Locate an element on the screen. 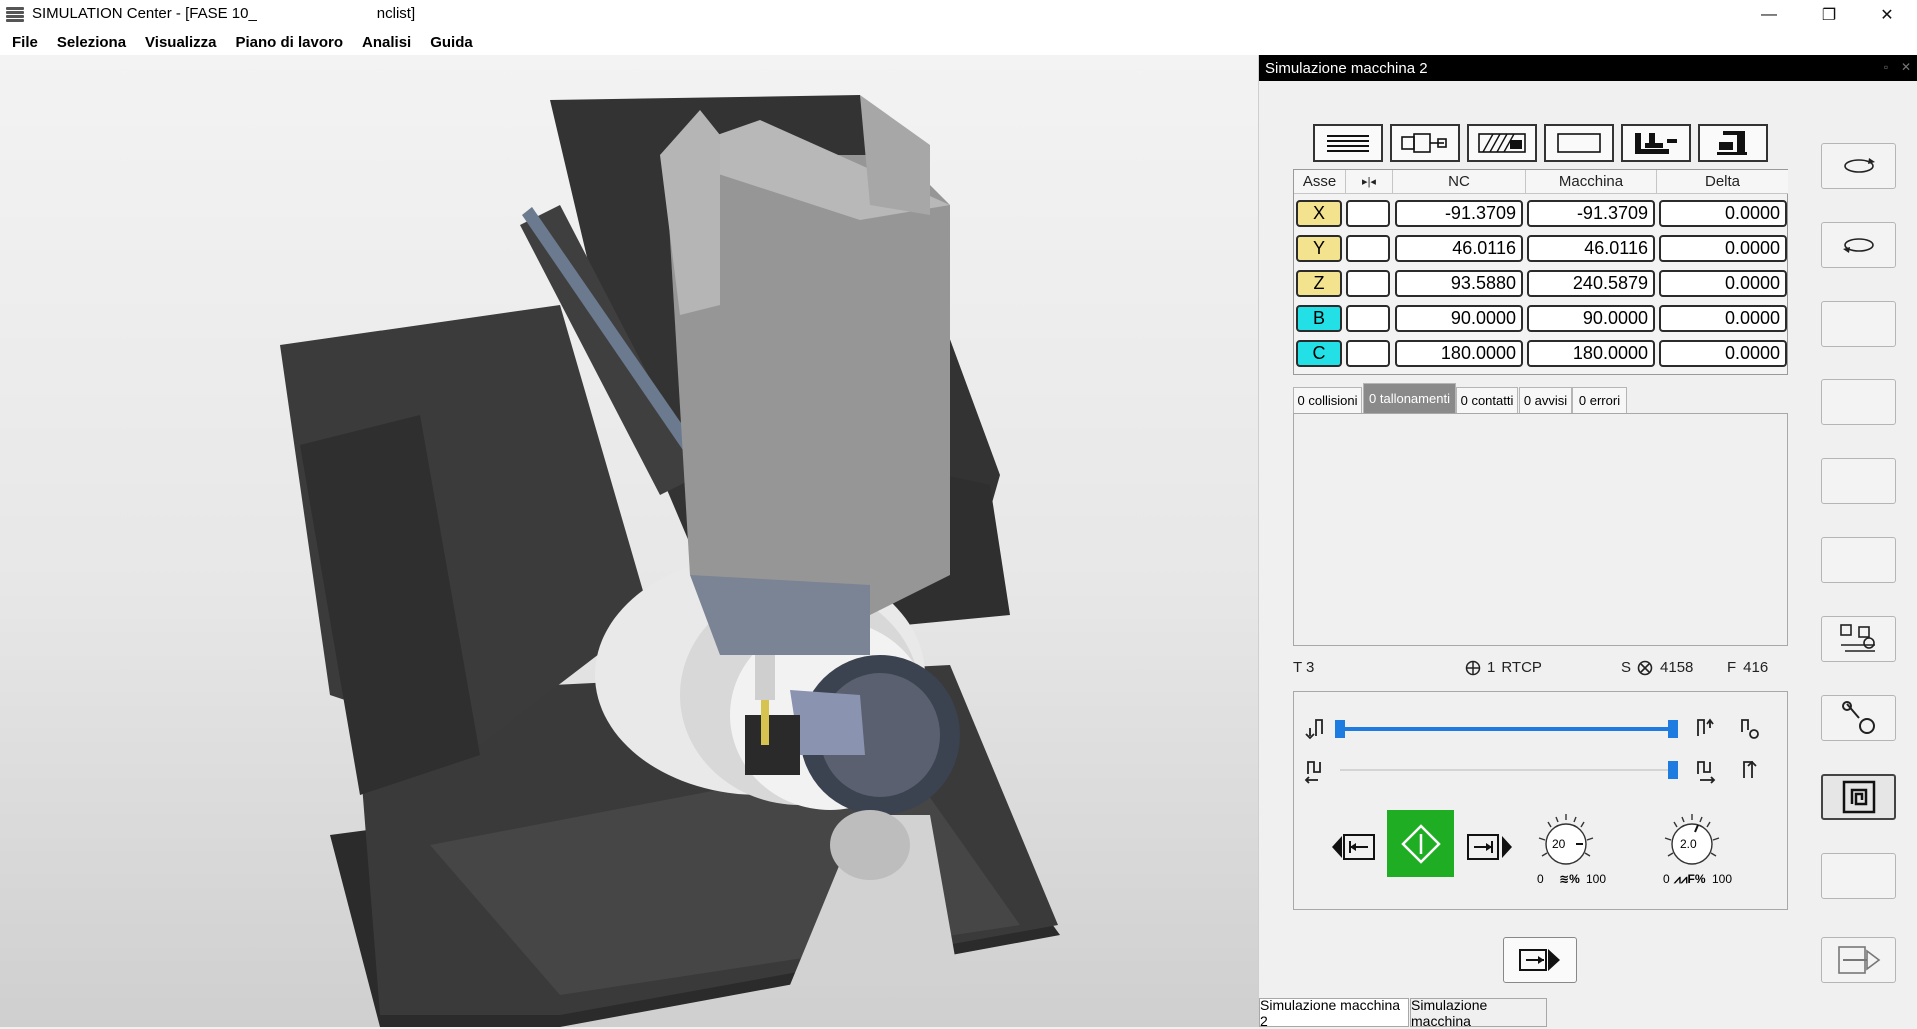 This screenshot has height=1029, width=1917. blank-view-button is located at coordinates (1579, 143).